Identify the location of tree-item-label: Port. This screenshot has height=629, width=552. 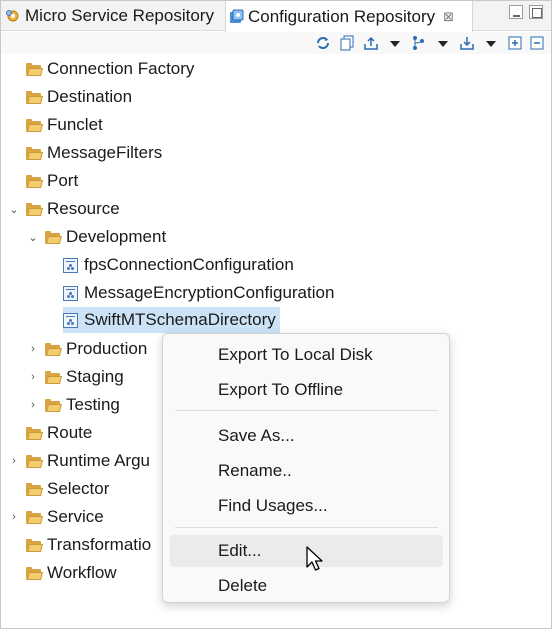
(63, 180).